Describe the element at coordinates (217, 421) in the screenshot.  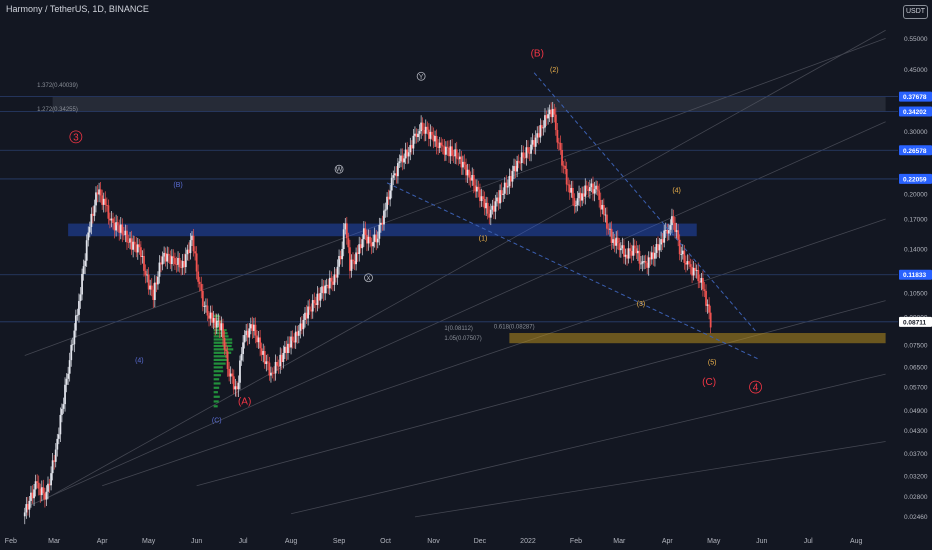
I see `wave-label: (C)` at that location.